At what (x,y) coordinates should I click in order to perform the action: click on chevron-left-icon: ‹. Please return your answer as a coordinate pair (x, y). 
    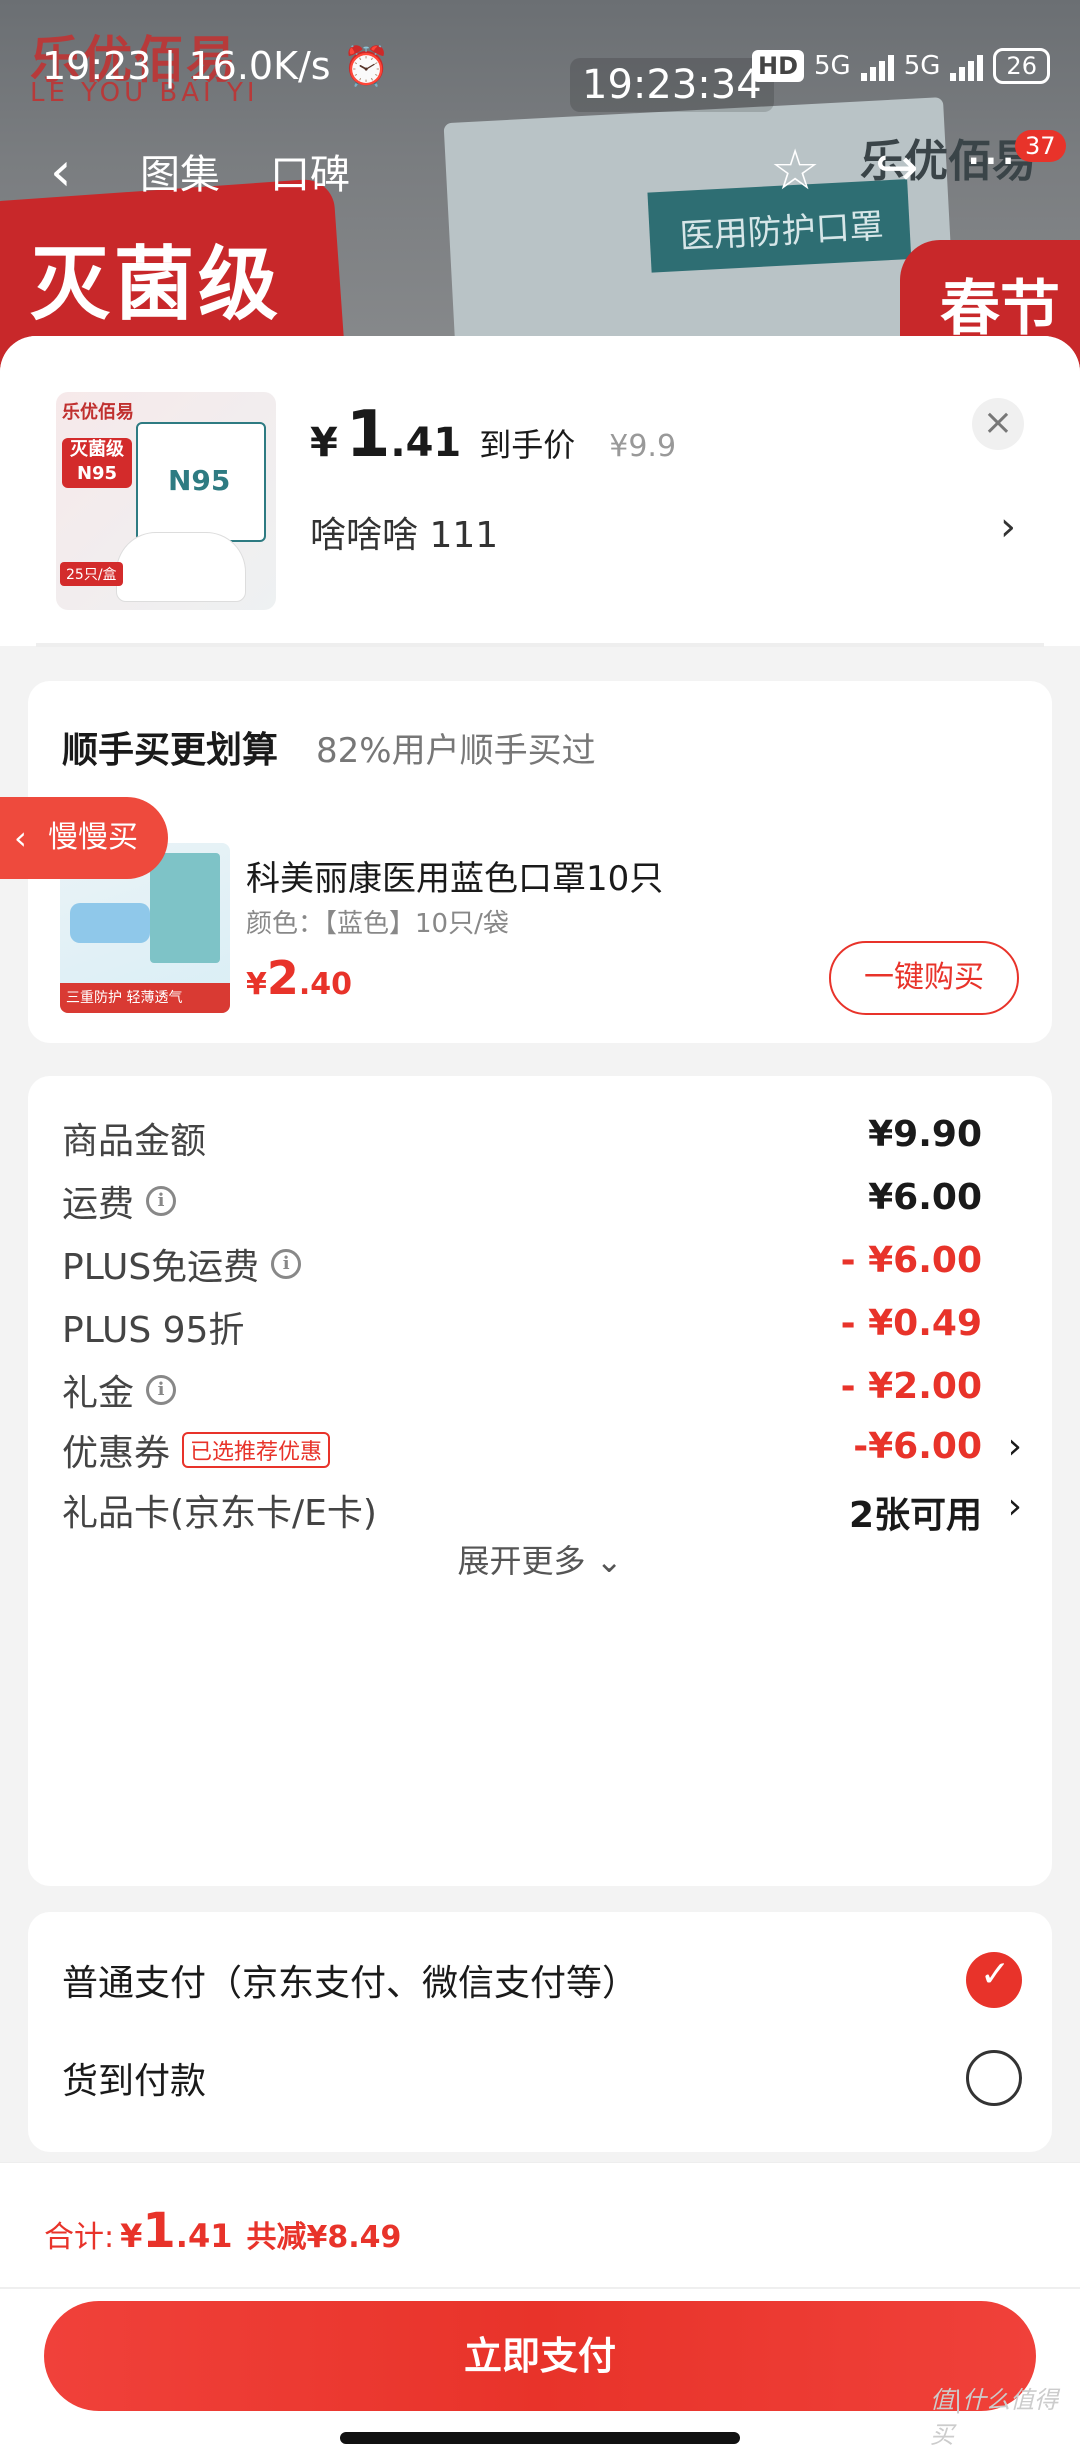
    Looking at the image, I should click on (20, 838).